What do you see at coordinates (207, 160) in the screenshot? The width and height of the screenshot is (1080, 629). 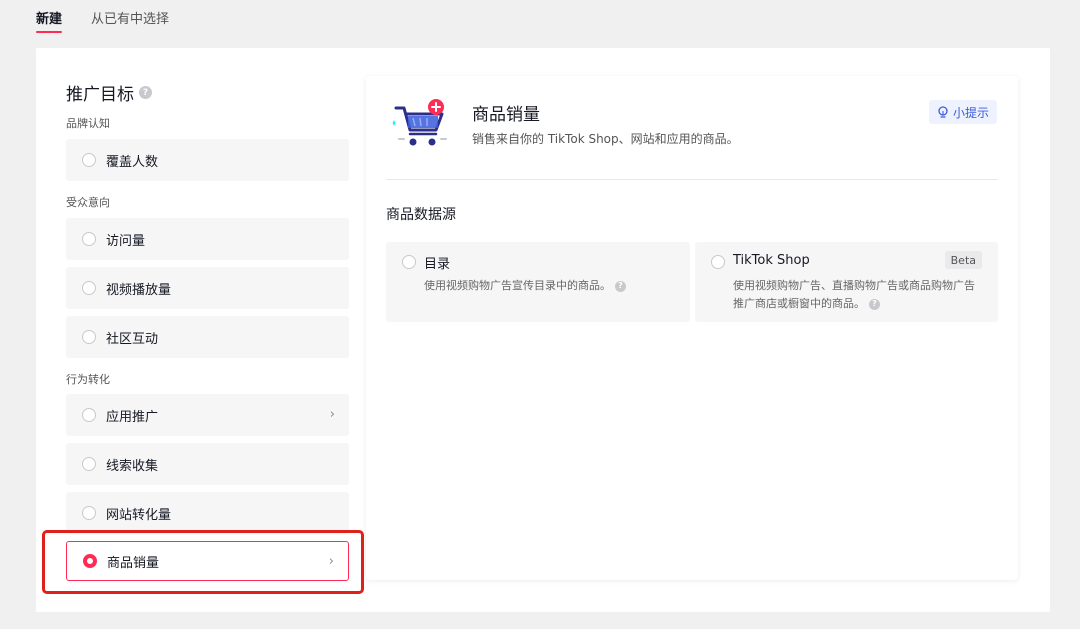 I see `objective-option-reach: 覆盖人数` at bounding box center [207, 160].